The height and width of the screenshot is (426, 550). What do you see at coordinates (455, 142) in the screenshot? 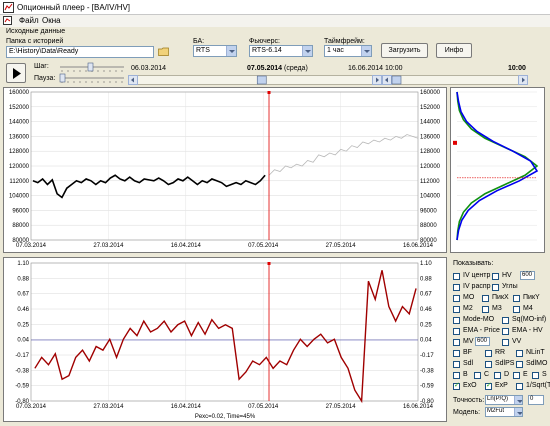
I see `price-marker` at bounding box center [455, 142].